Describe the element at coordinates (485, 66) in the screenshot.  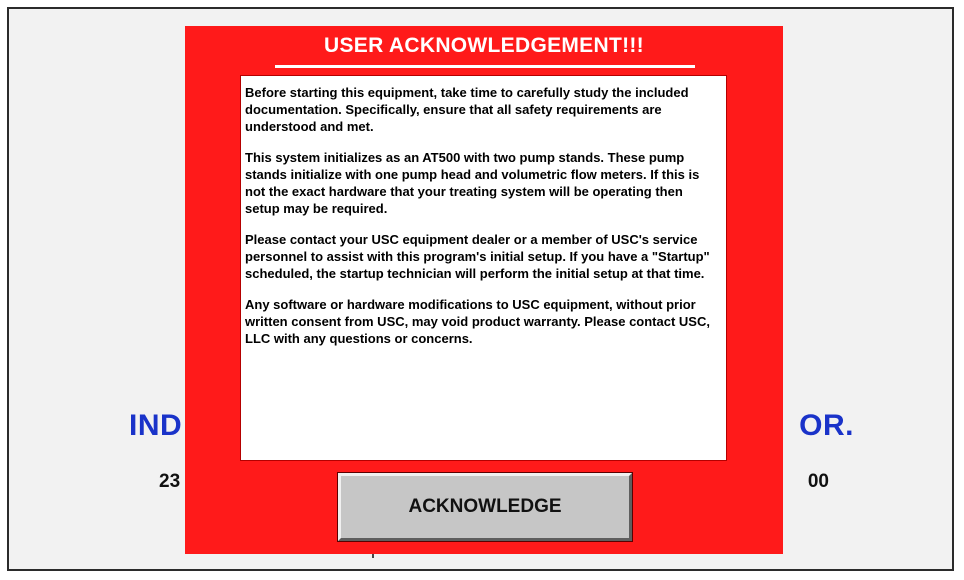
I see `title-underline` at that location.